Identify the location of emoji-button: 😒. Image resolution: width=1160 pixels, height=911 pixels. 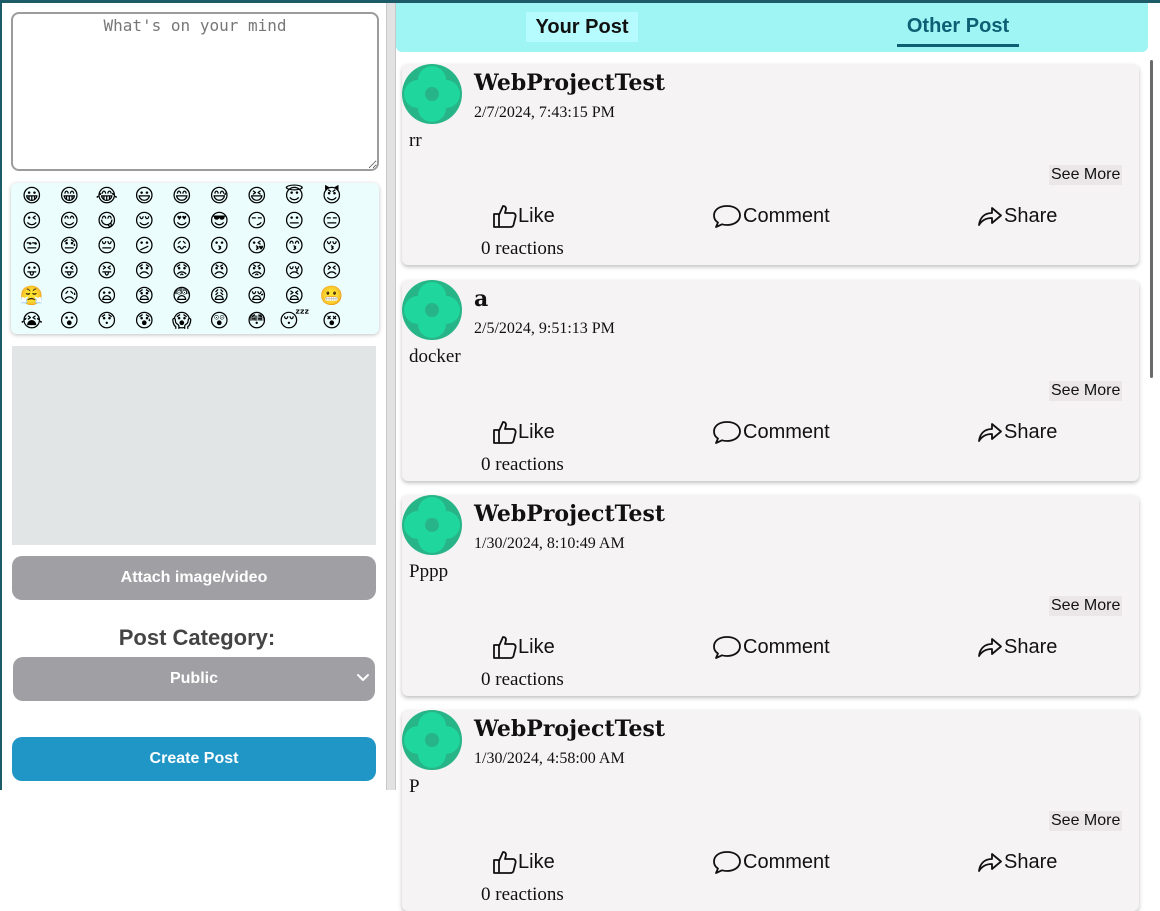
(32, 246).